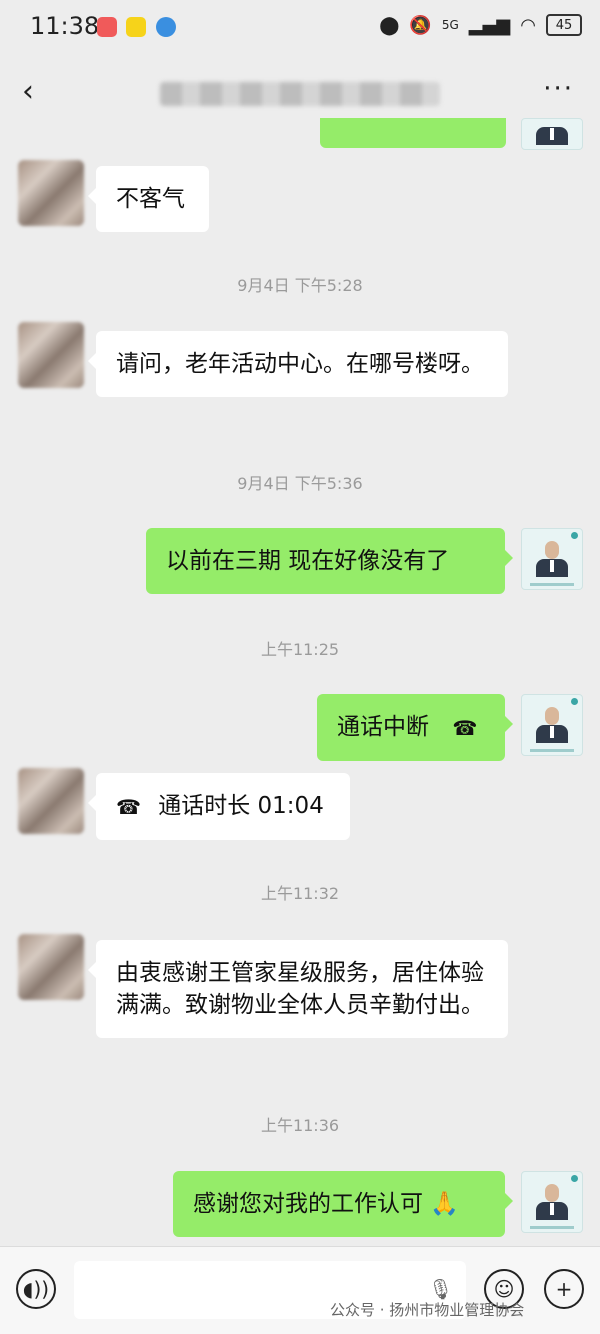 The height and width of the screenshot is (1334, 600). Describe the element at coordinates (564, 25) in the screenshot. I see `battery-icon: 45` at that location.